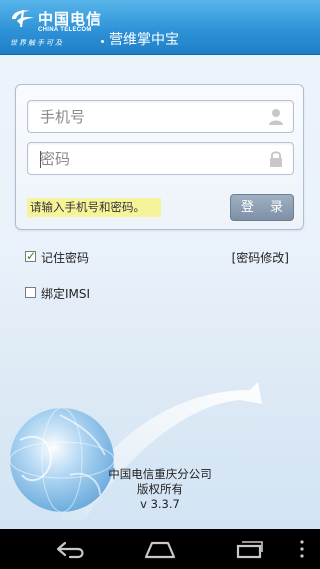  Describe the element at coordinates (262, 207) in the screenshot. I see `login-button: 登 录` at that location.